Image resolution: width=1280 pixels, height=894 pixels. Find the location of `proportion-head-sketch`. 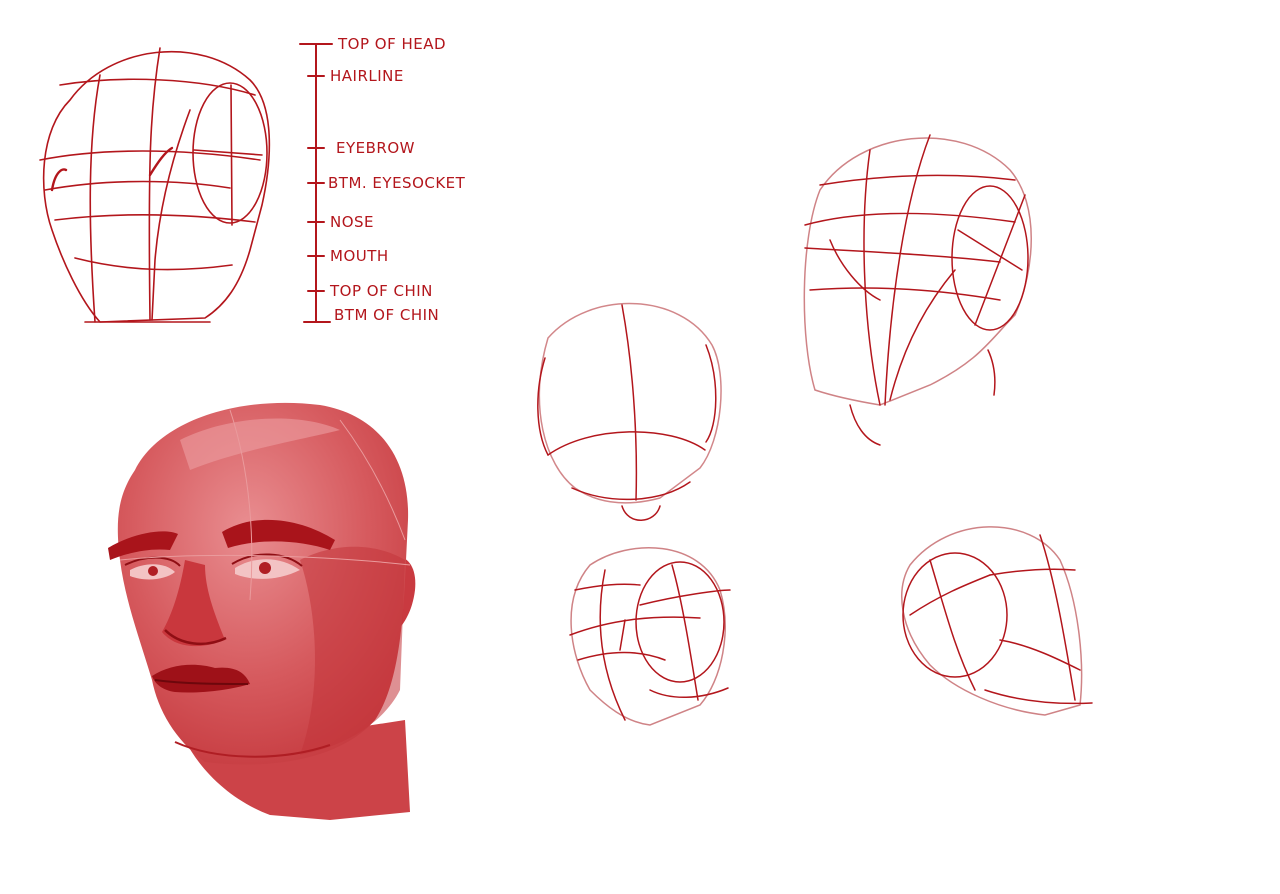

proportion-head-sketch is located at coordinates (155, 185).